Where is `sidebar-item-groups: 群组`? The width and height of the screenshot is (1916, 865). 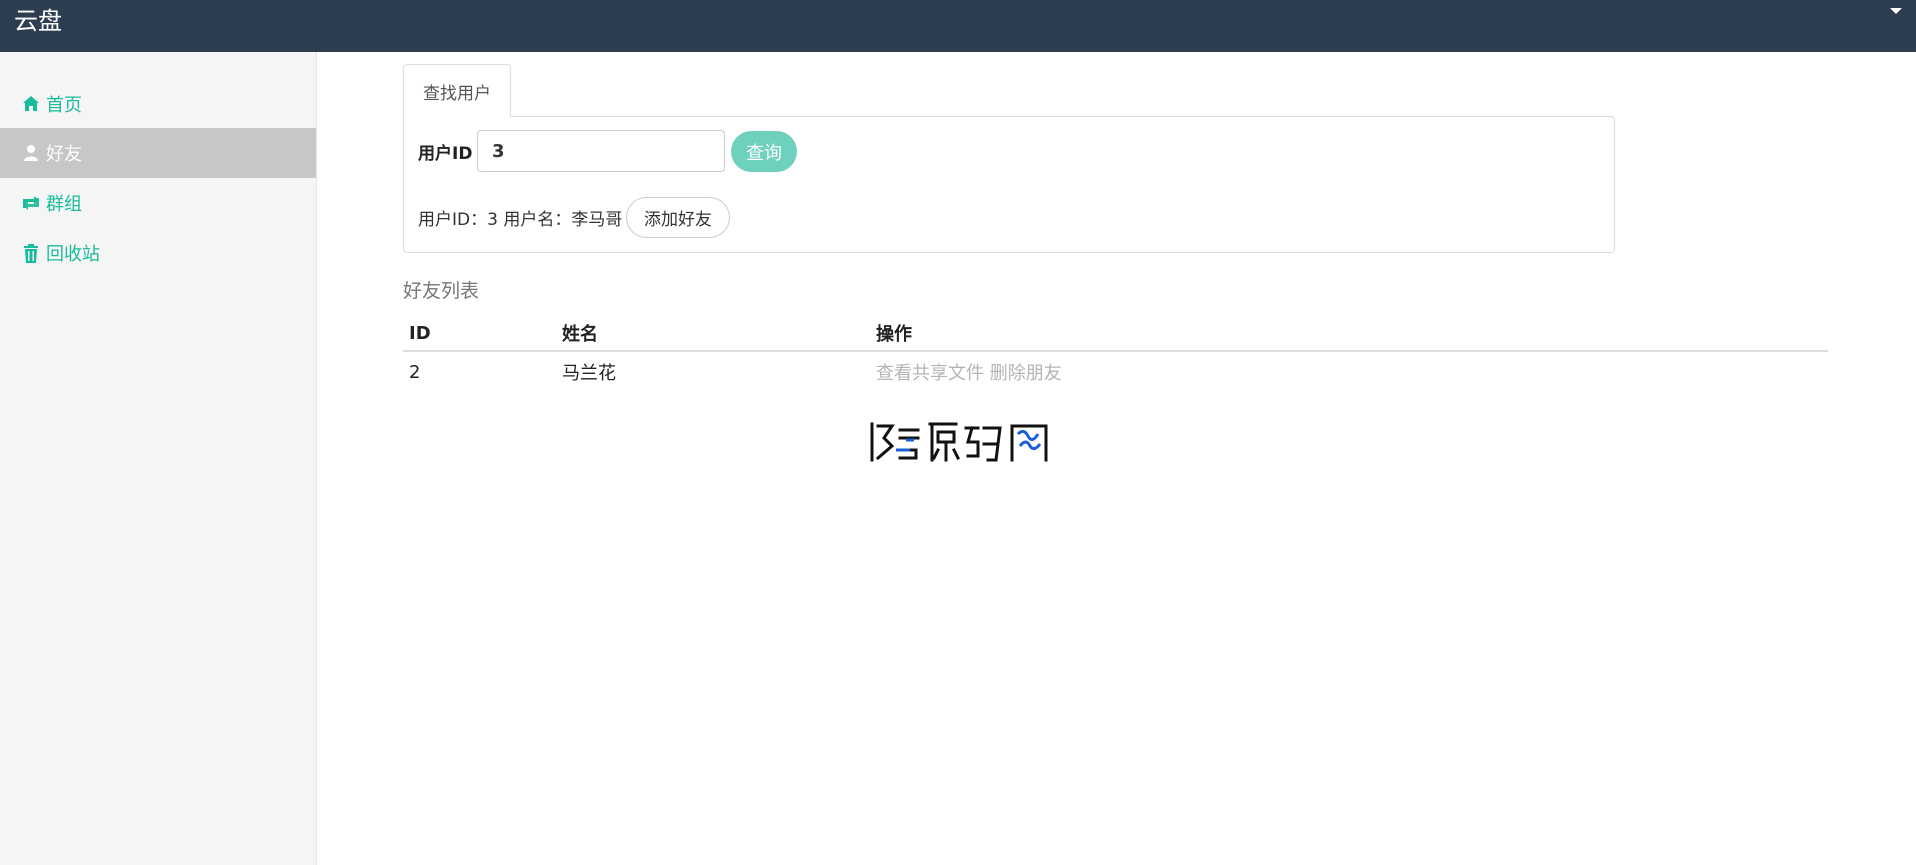 sidebar-item-groups: 群组 is located at coordinates (158, 203).